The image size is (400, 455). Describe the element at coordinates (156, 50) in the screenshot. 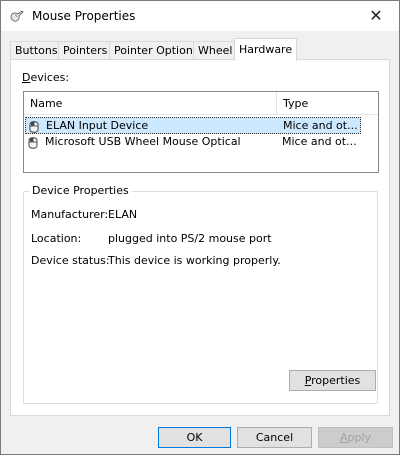

I see `tab-pointer-options: Pointer Options` at that location.